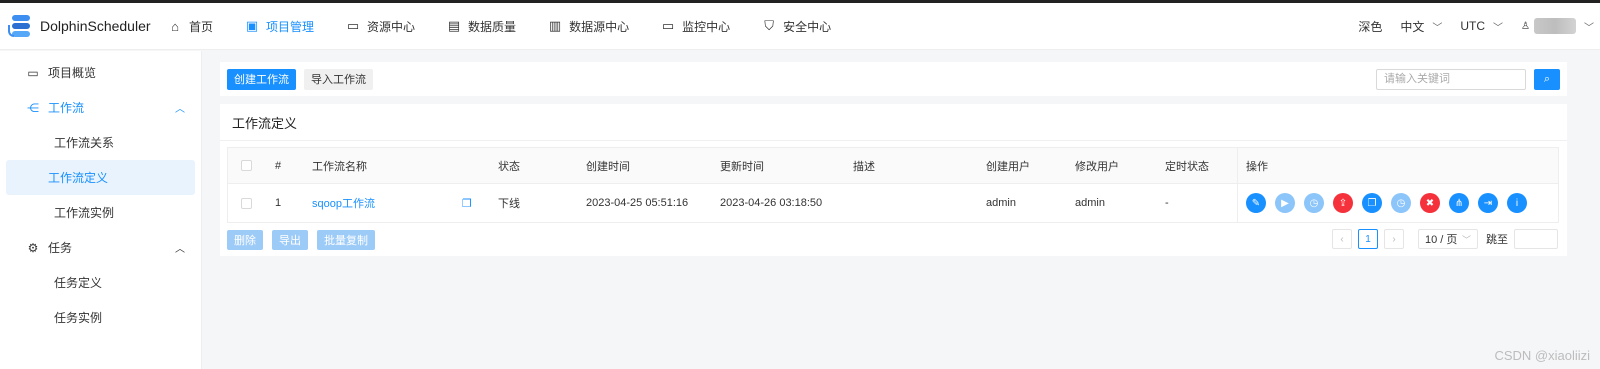 The height and width of the screenshot is (369, 1600). Describe the element at coordinates (343, 203) in the screenshot. I see `workflow-name-link: sqoop工作流` at that location.